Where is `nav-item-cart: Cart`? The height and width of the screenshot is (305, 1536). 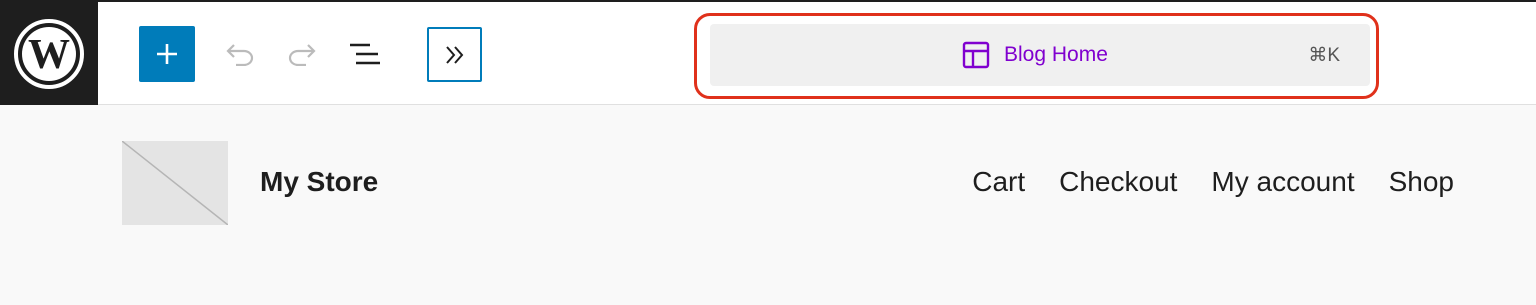
nav-item-cart: Cart is located at coordinates (998, 182).